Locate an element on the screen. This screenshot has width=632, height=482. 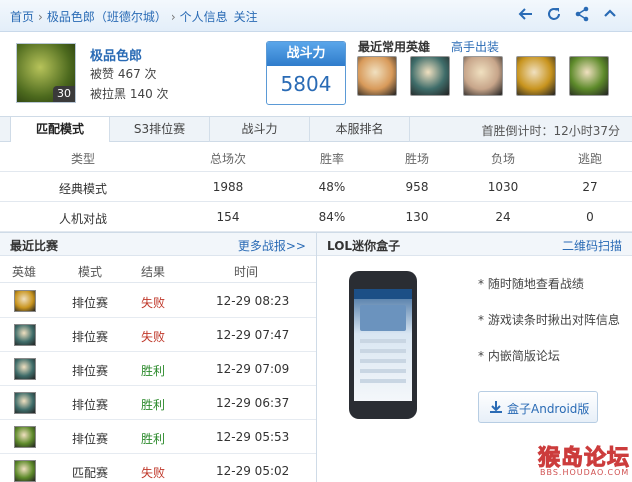
avatar: 30 is located at coordinates (46, 73).